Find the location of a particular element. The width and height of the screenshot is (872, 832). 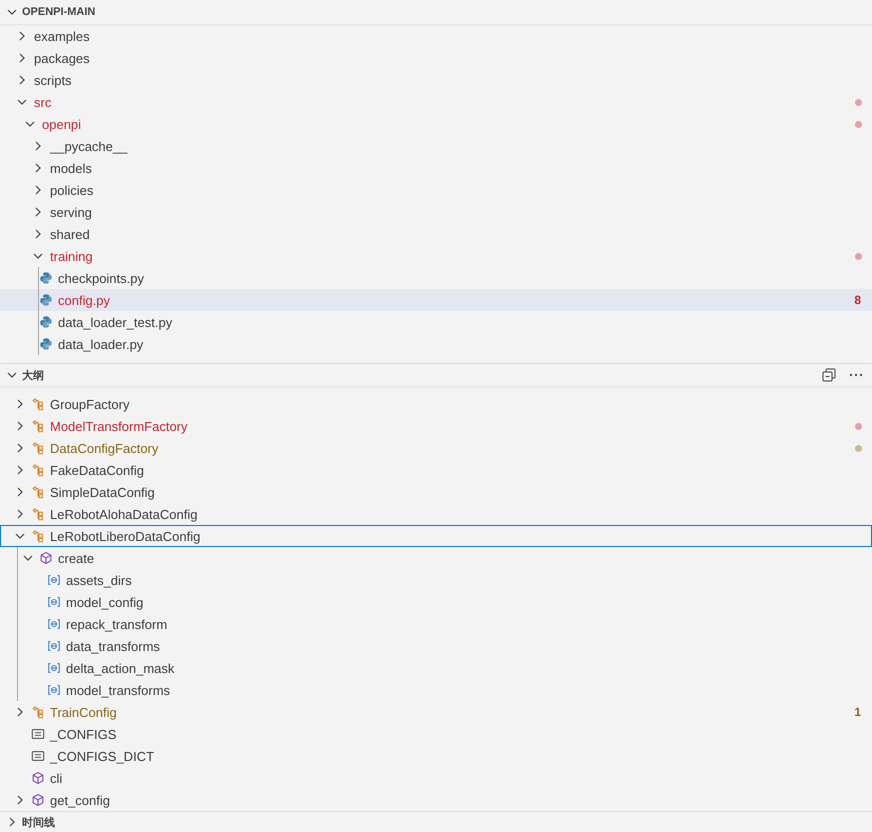

symbol-label: model_transforms is located at coordinates (118, 690).